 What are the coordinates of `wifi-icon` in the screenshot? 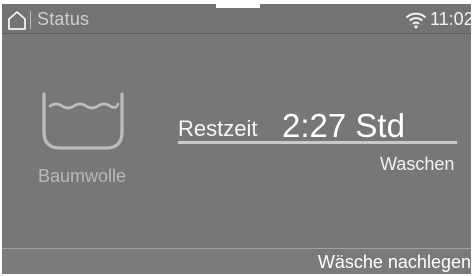 It's located at (416, 20).